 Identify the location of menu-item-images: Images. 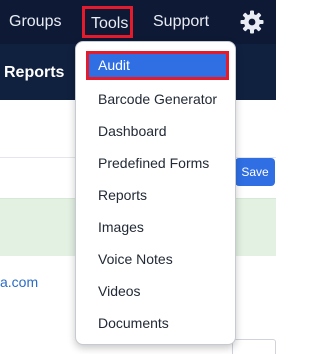
(121, 227).